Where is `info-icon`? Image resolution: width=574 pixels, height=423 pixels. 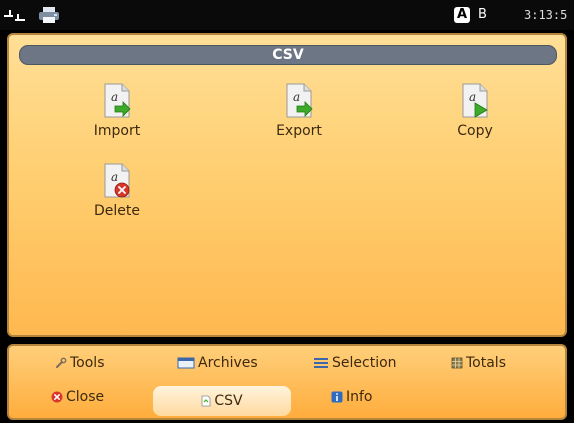 info-icon is located at coordinates (337, 397).